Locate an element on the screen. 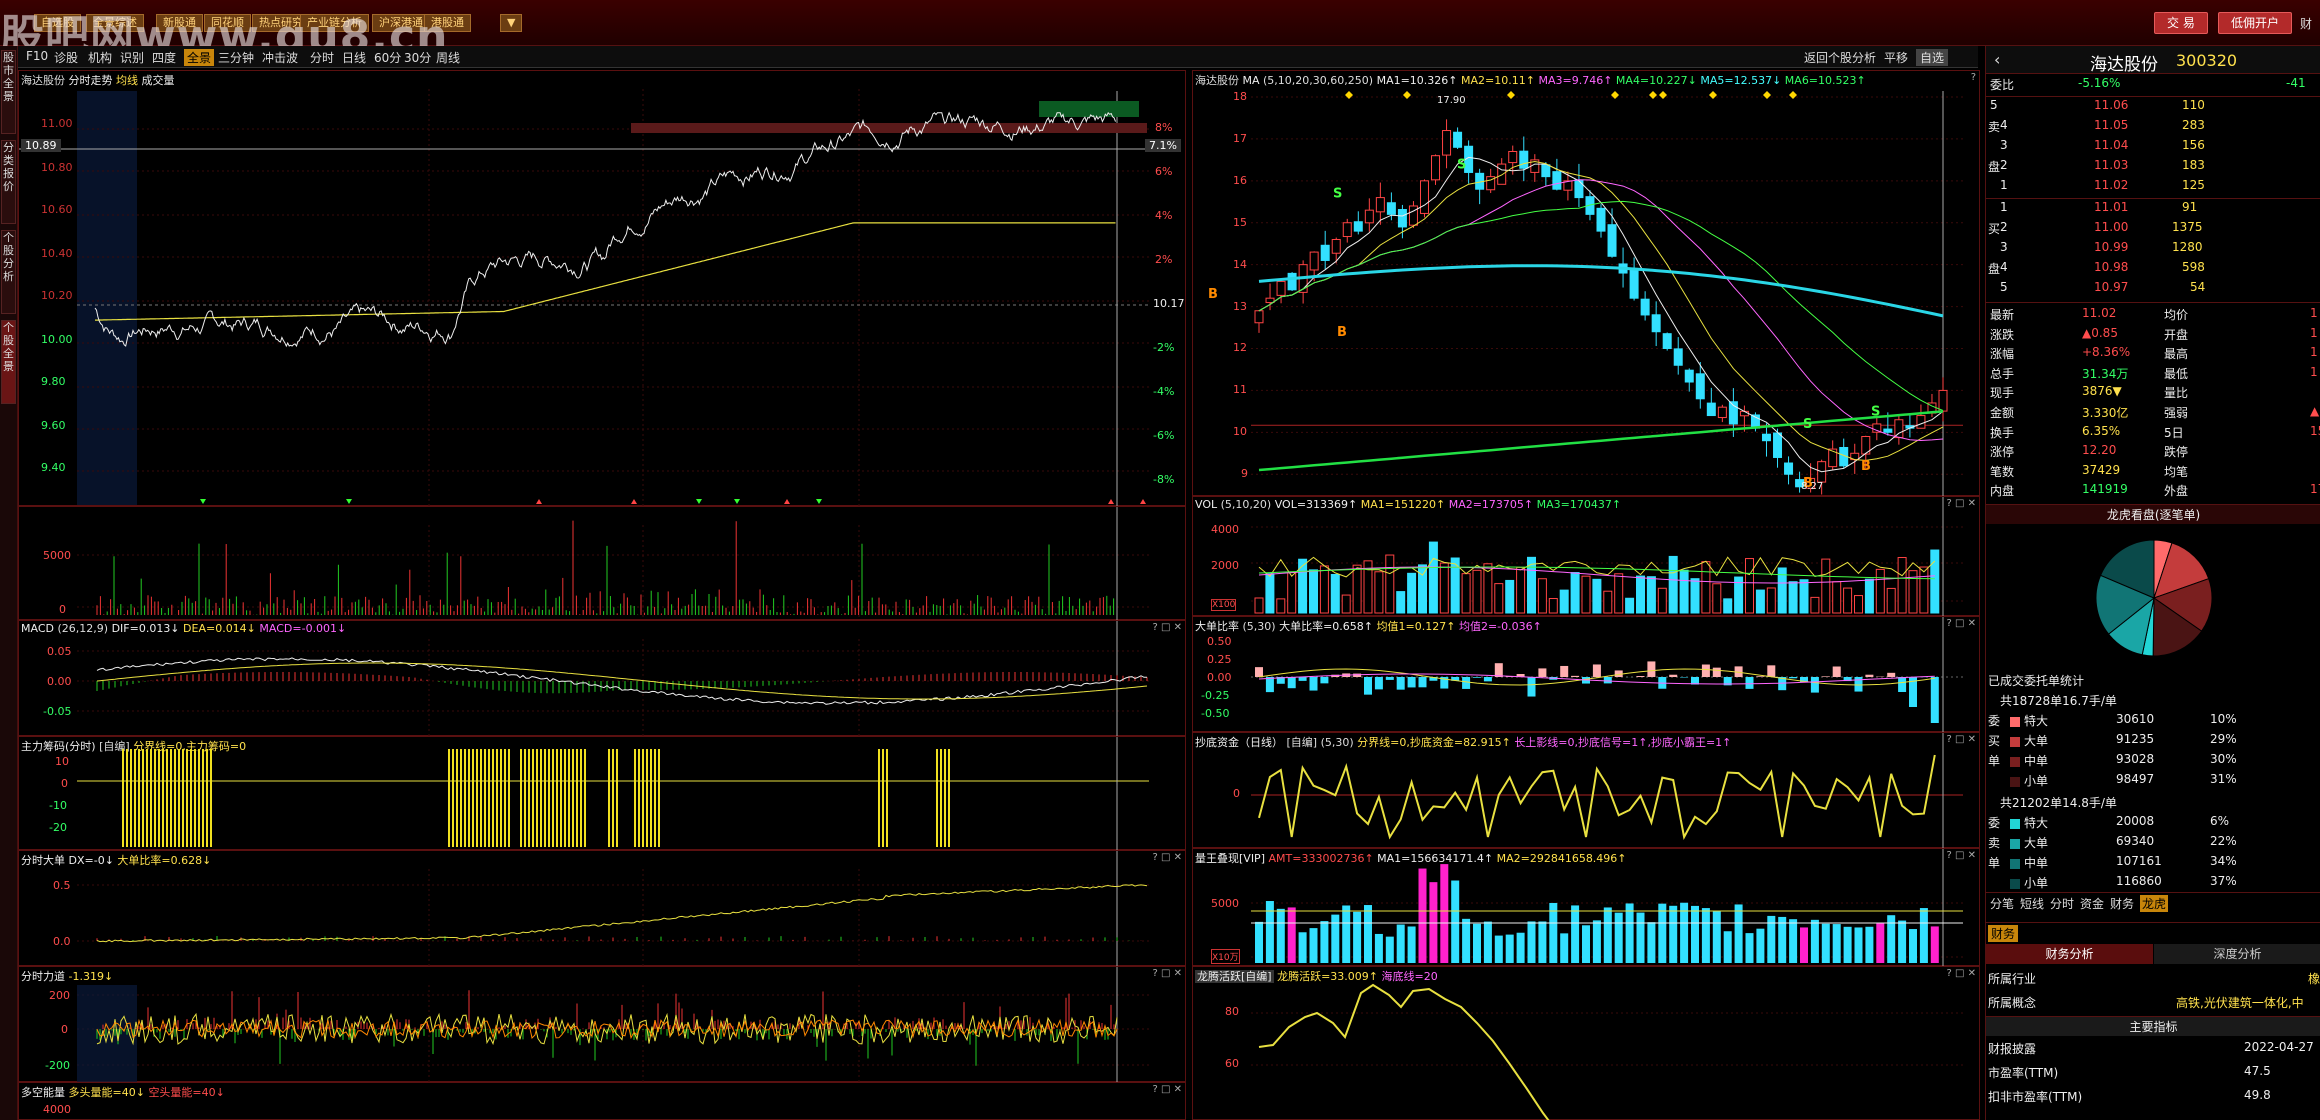  tool-institution: 机构 is located at coordinates (100, 57).